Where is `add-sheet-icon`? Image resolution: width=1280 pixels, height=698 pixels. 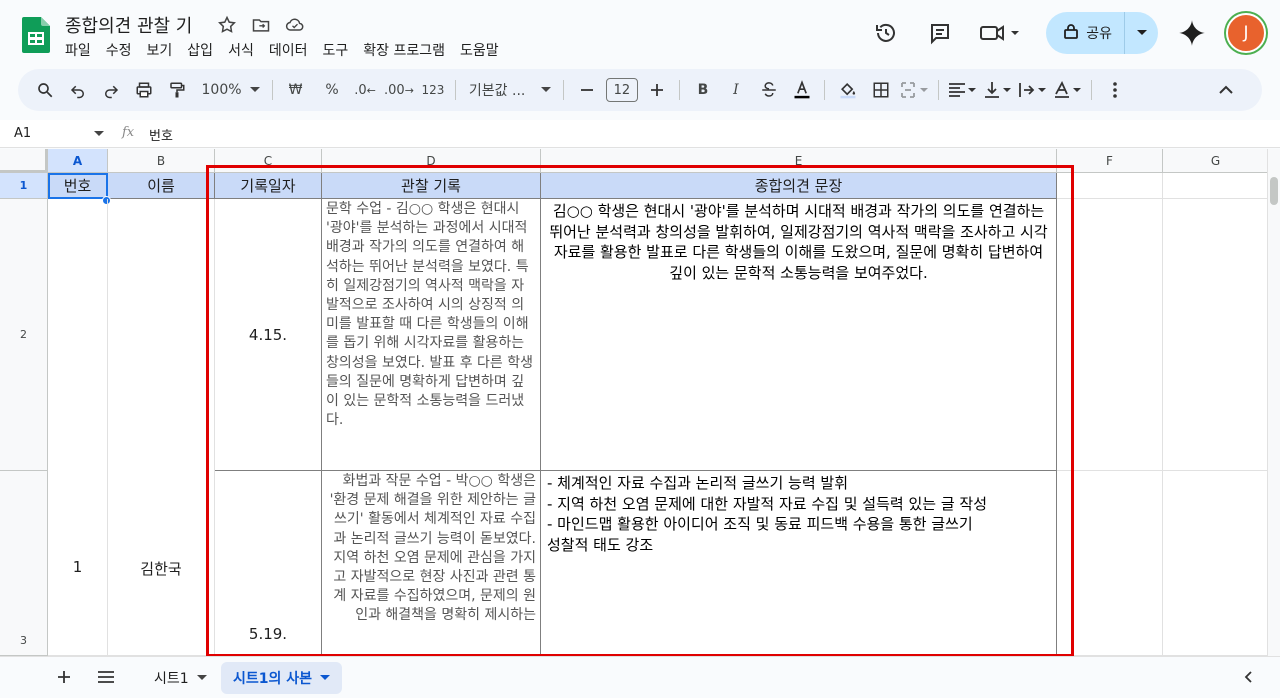
add-sheet-icon is located at coordinates (64, 679).